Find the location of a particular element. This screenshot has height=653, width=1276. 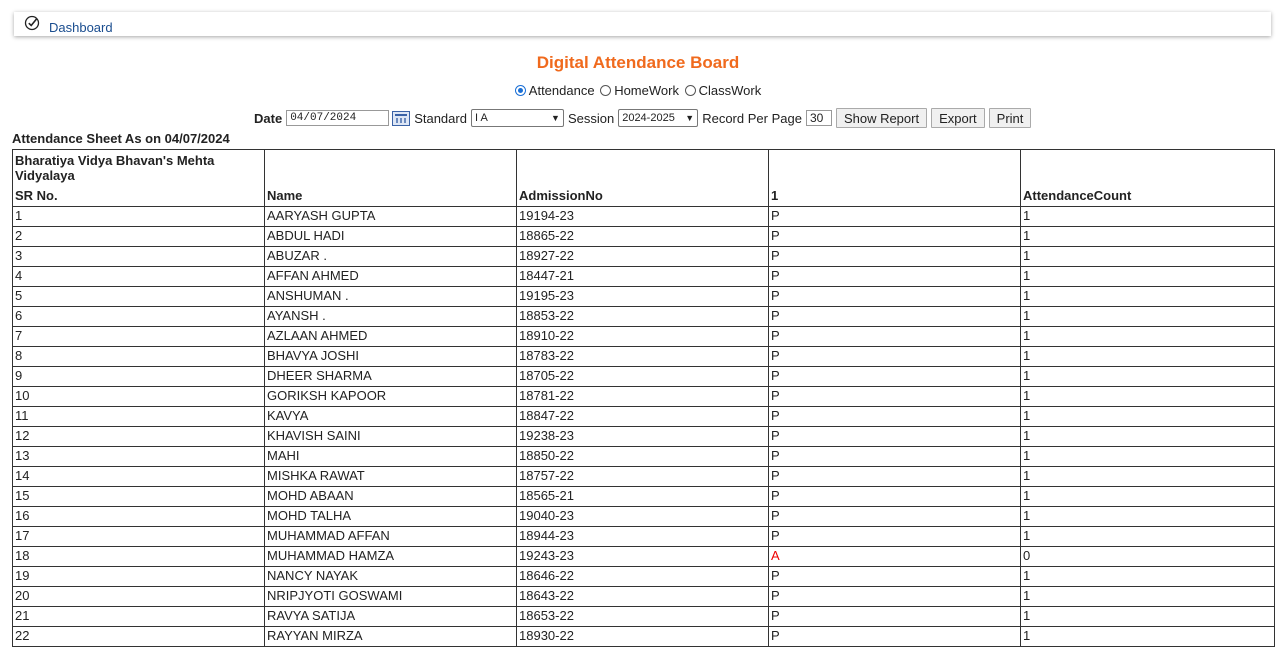

table-cell: 4 is located at coordinates (138, 276).